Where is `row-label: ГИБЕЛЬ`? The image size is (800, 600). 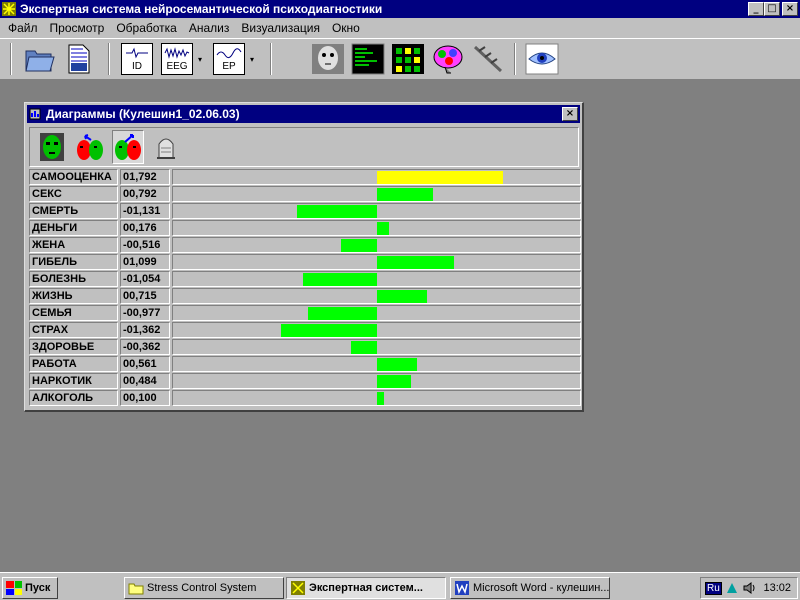 row-label: ГИБЕЛЬ is located at coordinates (73, 262).